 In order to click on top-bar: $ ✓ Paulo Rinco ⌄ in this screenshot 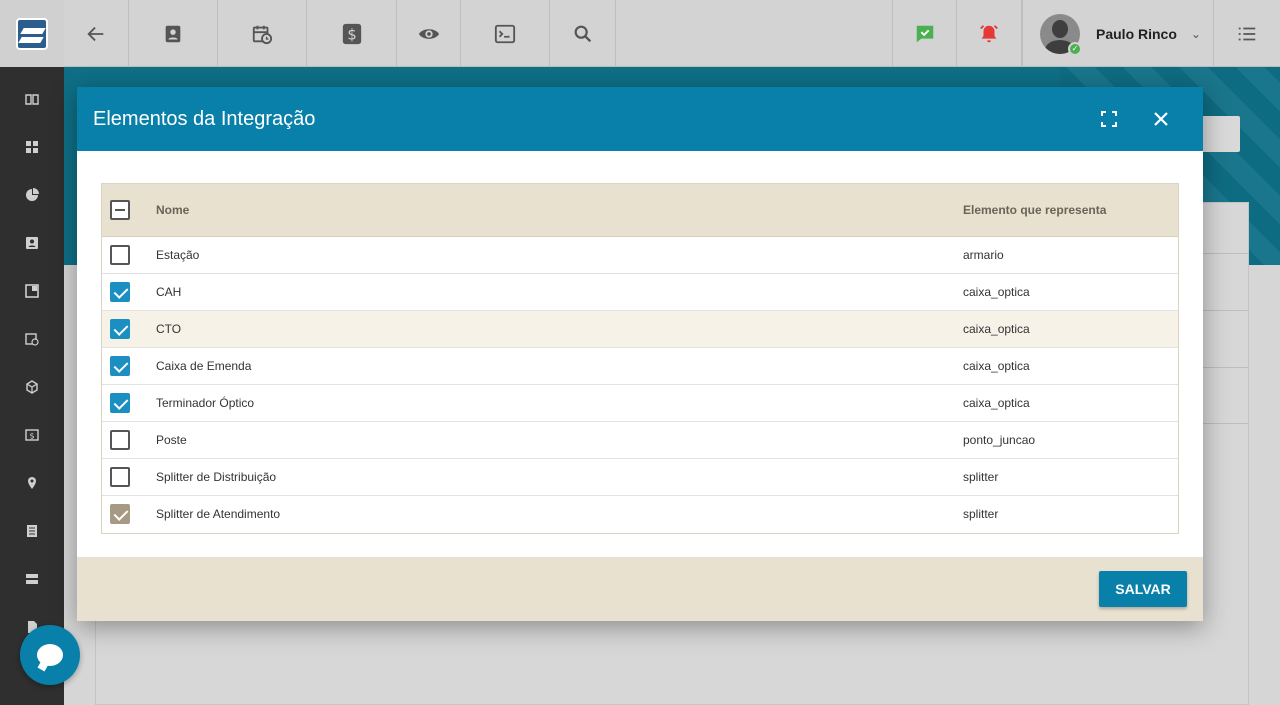, I will do `click(672, 33)`.